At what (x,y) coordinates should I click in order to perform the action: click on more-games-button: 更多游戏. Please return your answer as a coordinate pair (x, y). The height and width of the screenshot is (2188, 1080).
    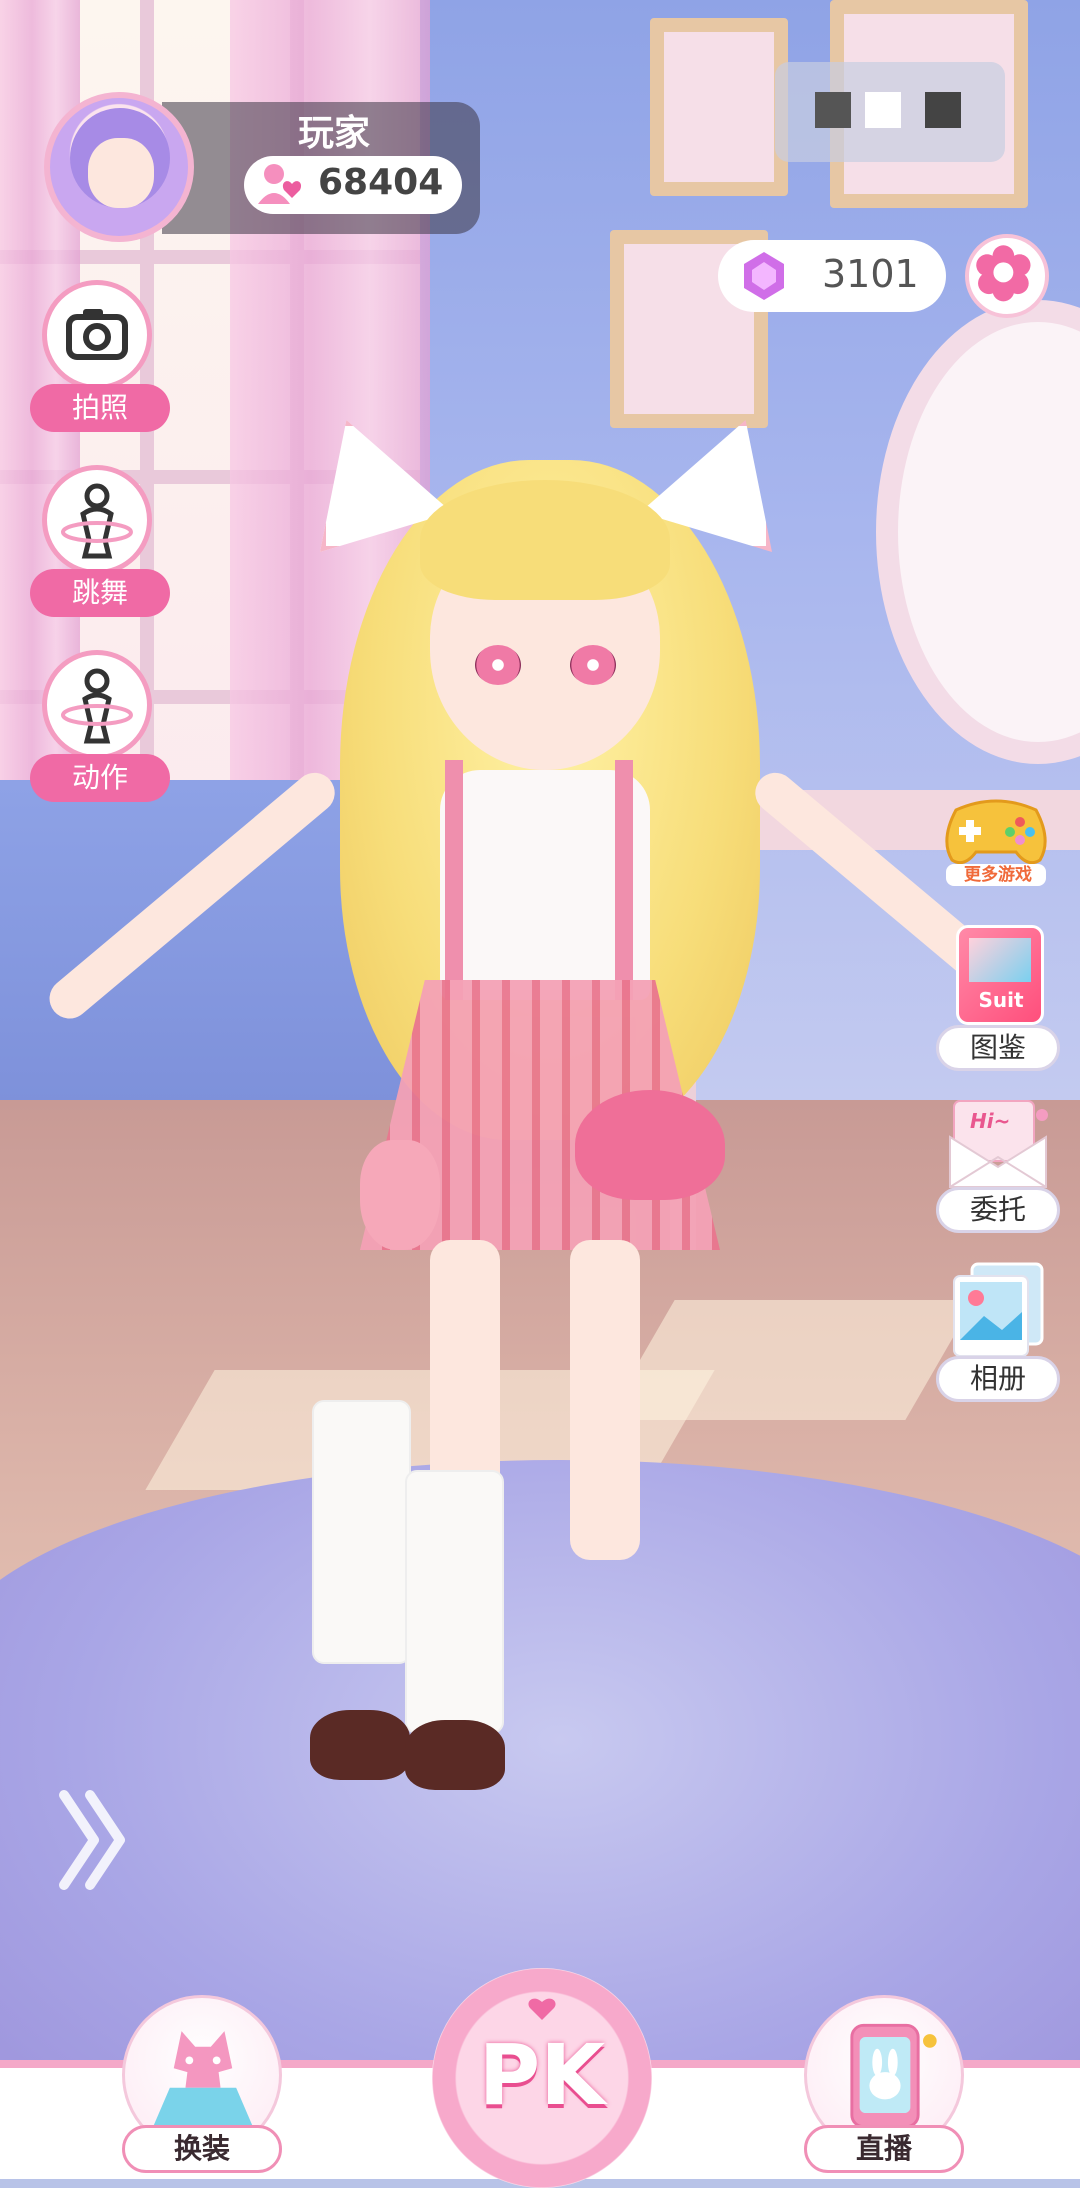
    Looking at the image, I should click on (996, 840).